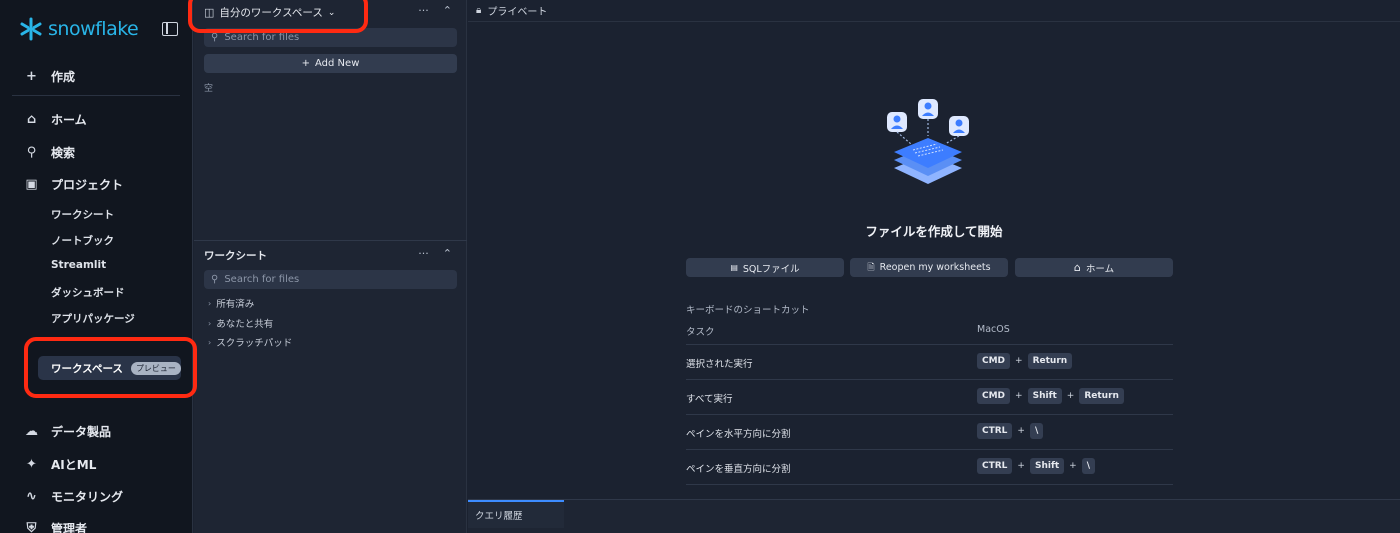 The height and width of the screenshot is (533, 1400). I want to click on nav-item-label: 管理者, so click(69, 527).